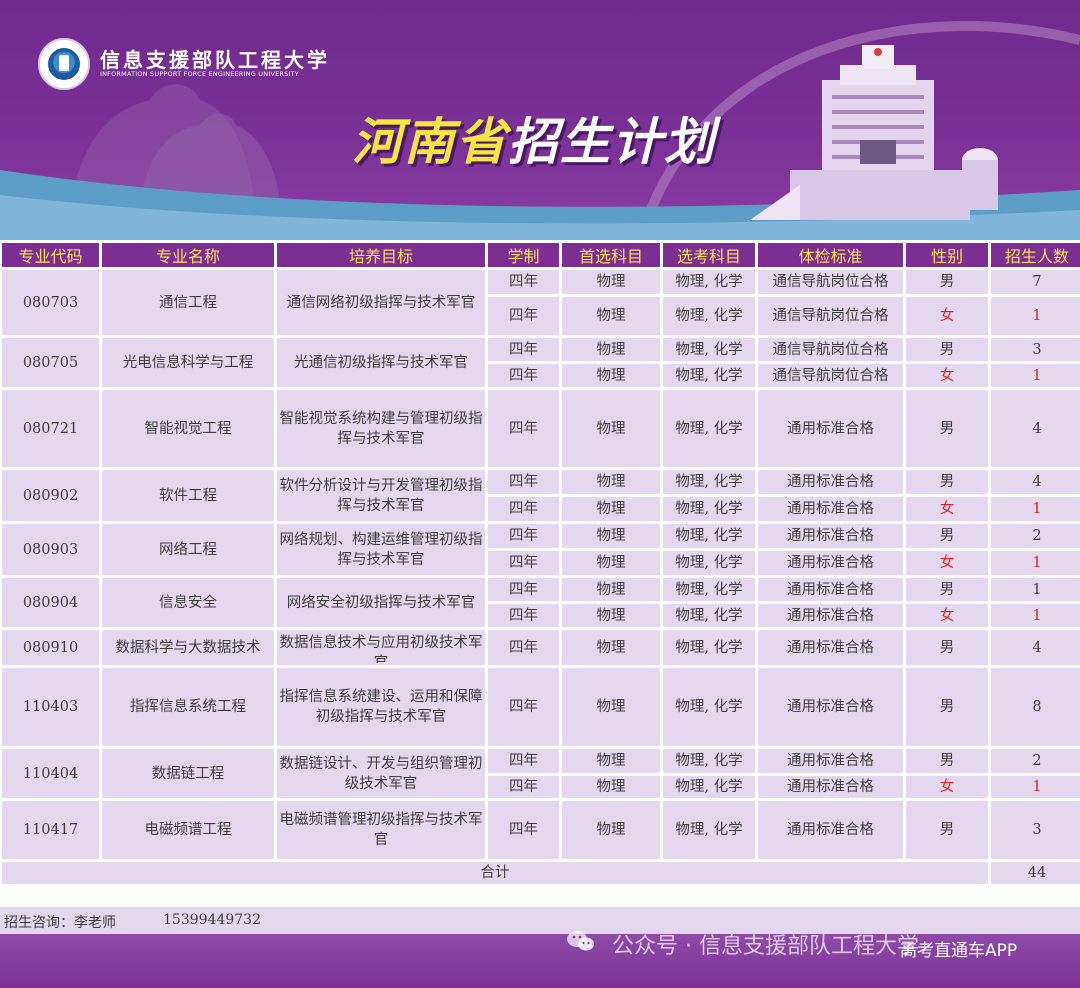 The width and height of the screenshot is (1080, 988). I want to click on major-name: 智能视觉工程, so click(188, 428).